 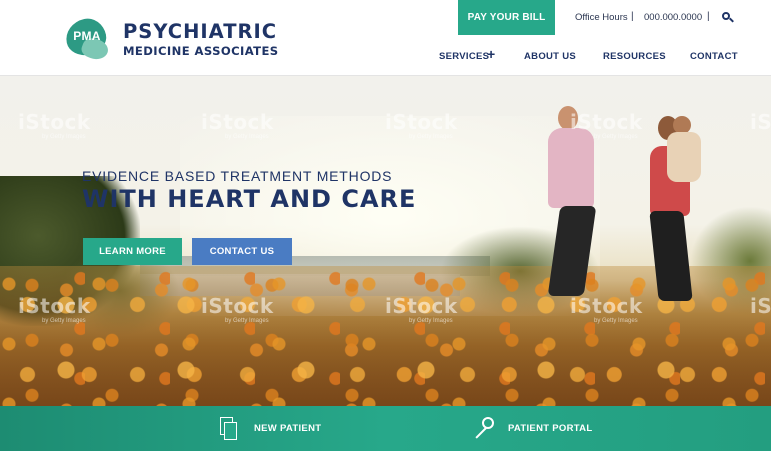 I want to click on logo: PMA PSYCHIATRIC MEDICINE ASSOCIATES, so click(x=178, y=39).